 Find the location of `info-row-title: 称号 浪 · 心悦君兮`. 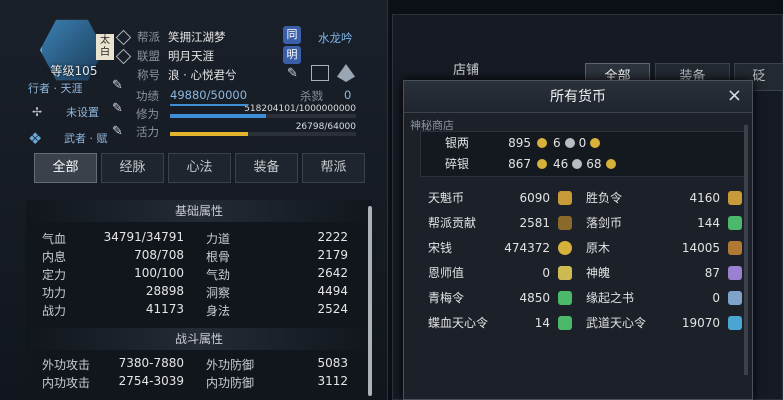

info-row-title: 称号 浪 · 心悦君兮 is located at coordinates (213, 75).